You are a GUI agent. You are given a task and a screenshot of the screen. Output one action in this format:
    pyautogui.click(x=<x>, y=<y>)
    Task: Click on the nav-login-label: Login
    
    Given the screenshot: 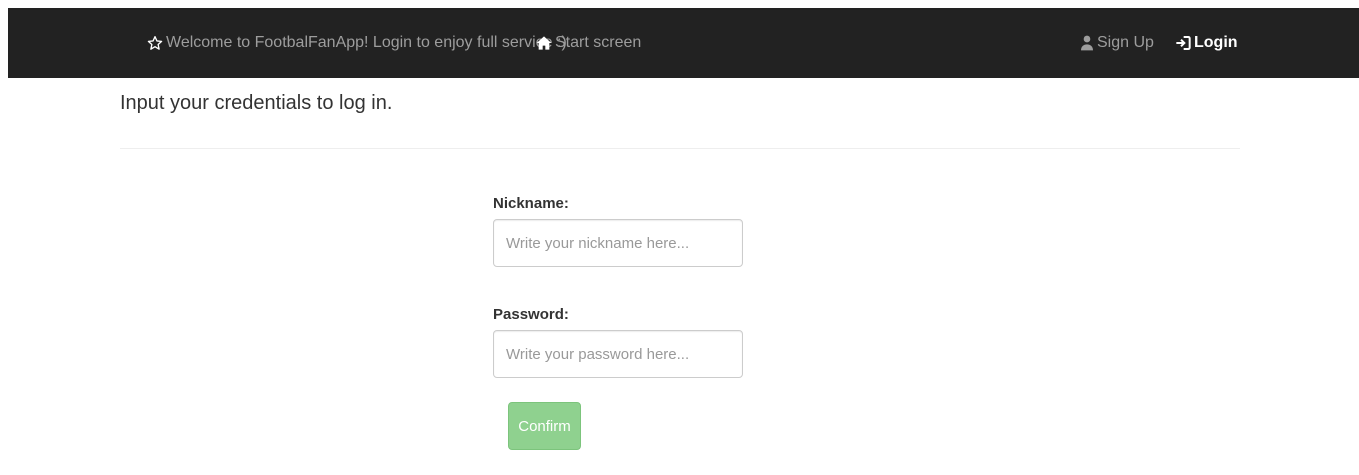 What is the action you would take?
    pyautogui.click(x=1216, y=42)
    